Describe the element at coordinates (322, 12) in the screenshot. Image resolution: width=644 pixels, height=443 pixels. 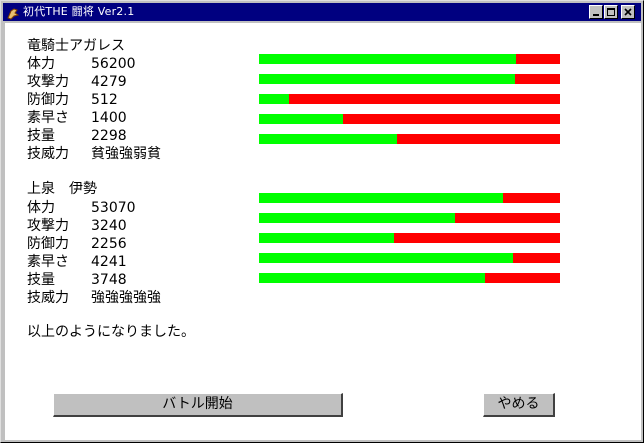
I see `title-bar: 初代THE 闘将 Ver2.1` at that location.